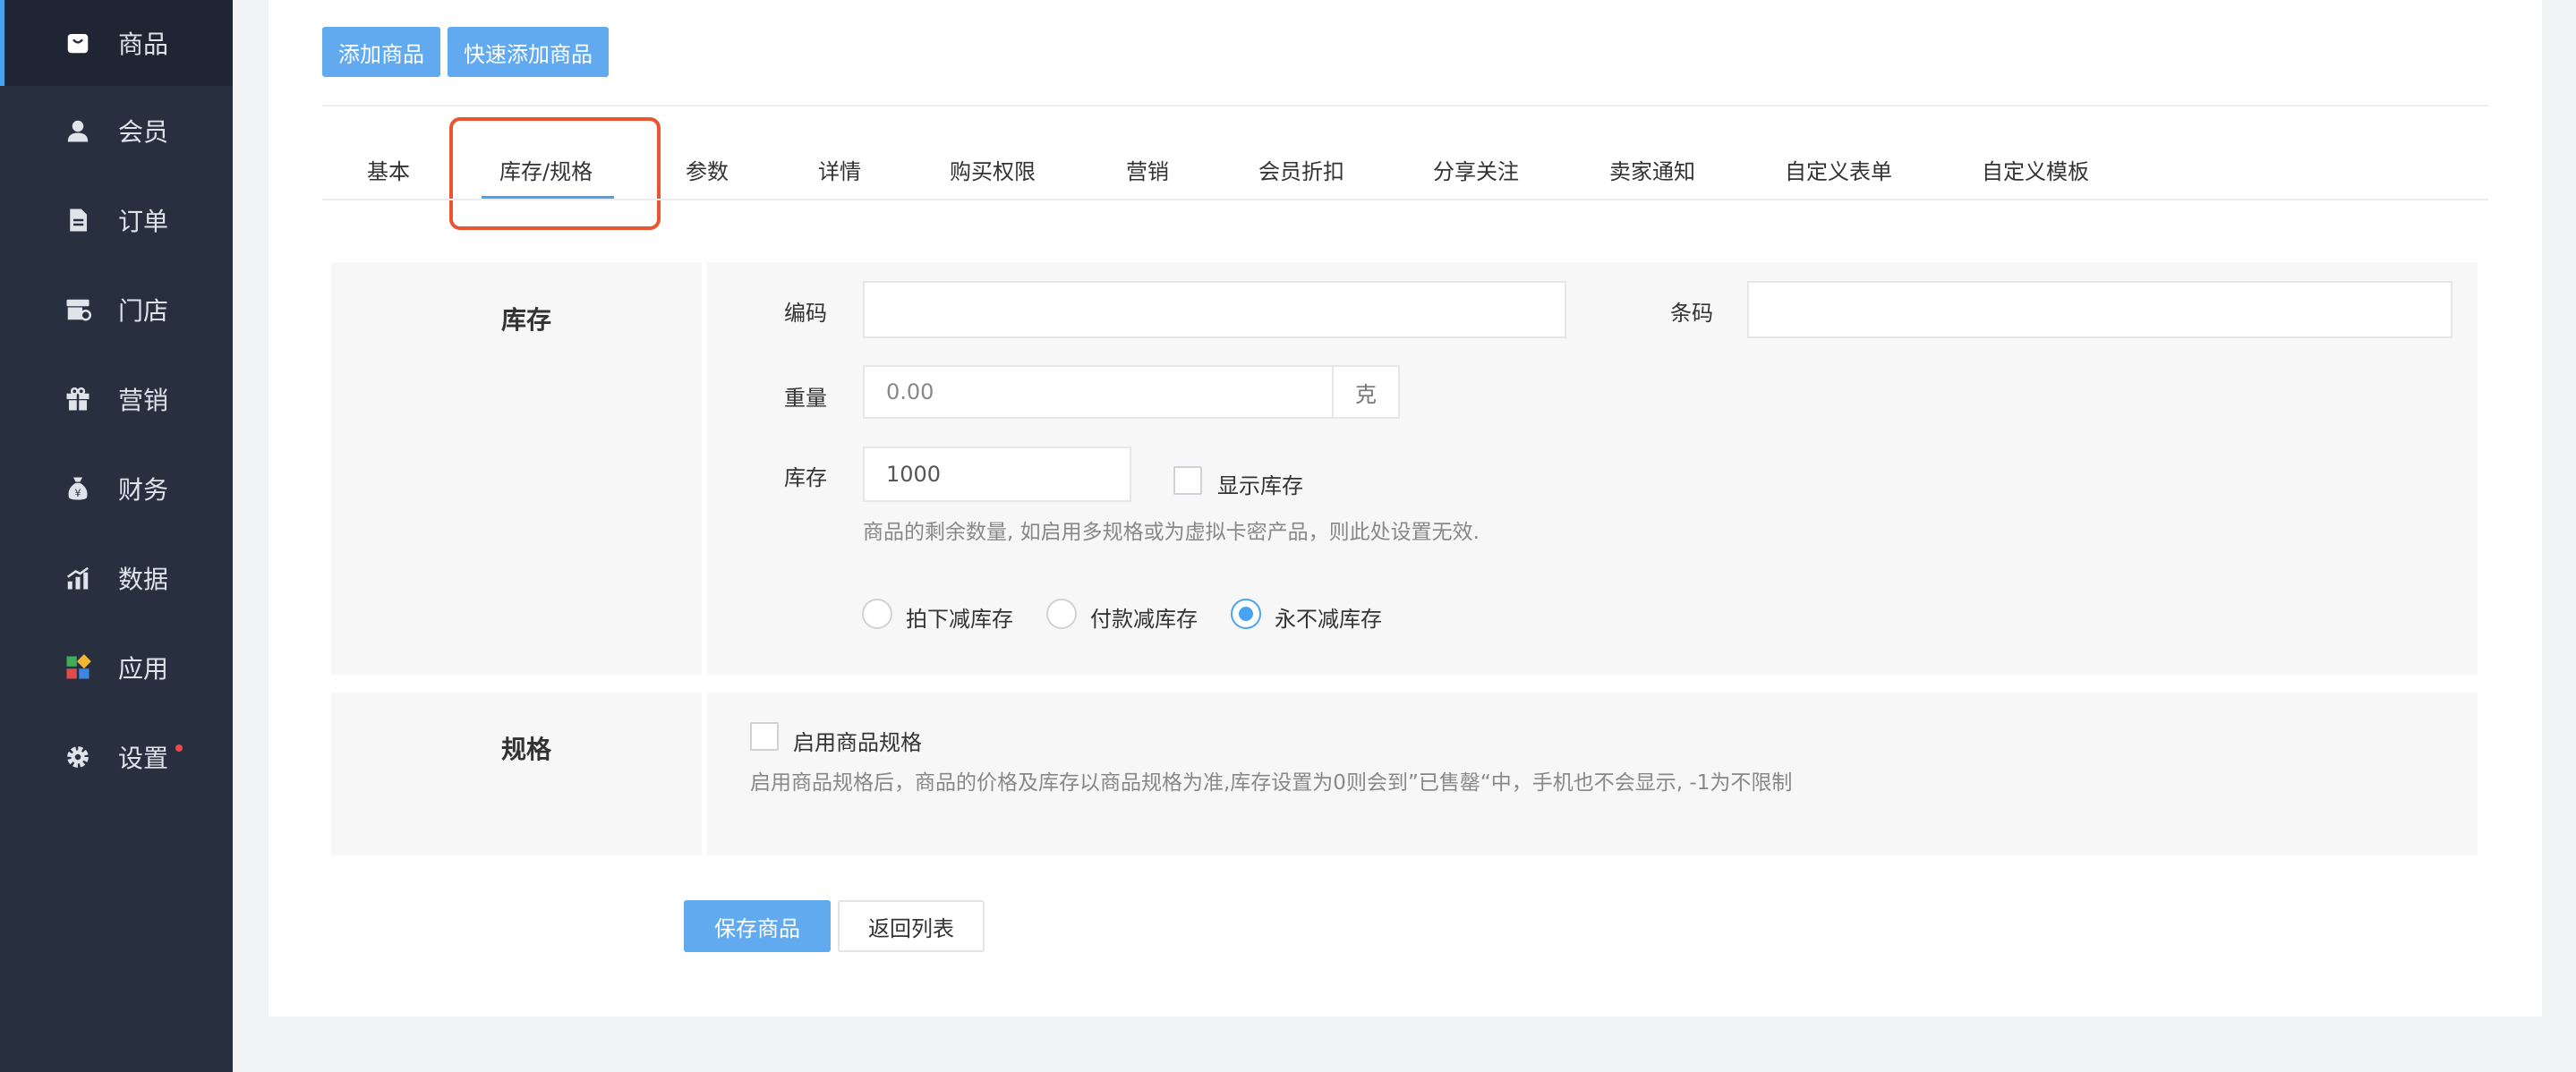 The image size is (2576, 1072). Describe the element at coordinates (1147, 170) in the screenshot. I see `tab-marketing: 营销` at that location.